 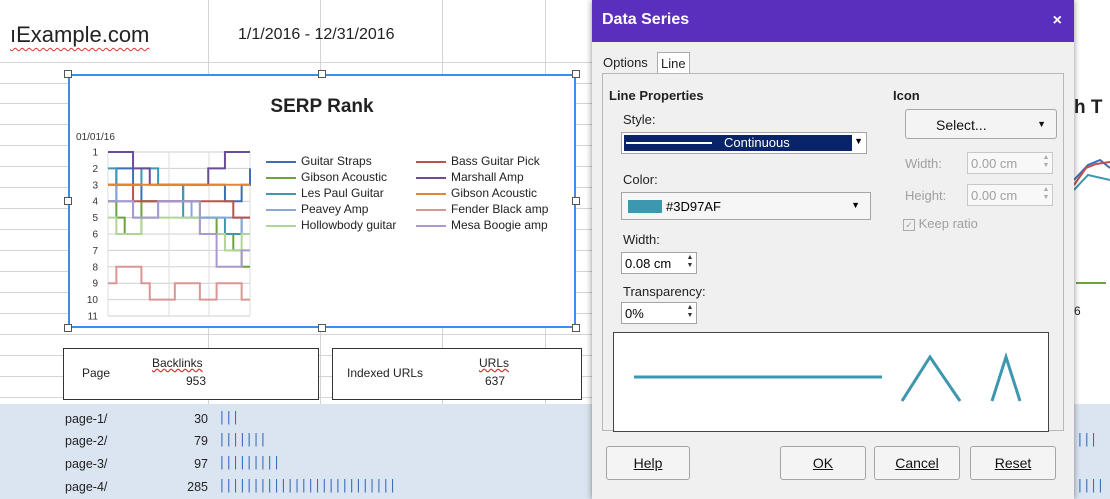 I want to click on row-page-label: page-3/, so click(x=86, y=464).